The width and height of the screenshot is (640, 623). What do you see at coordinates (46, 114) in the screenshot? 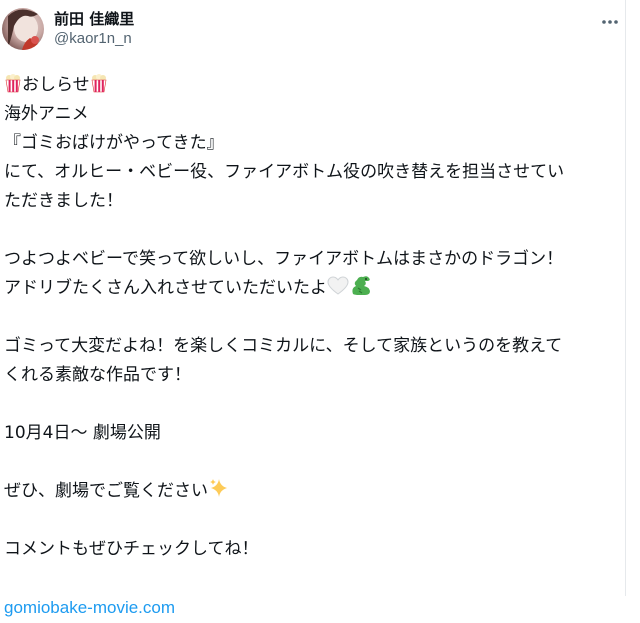
I see `tweet-line: 海外アニメ` at bounding box center [46, 114].